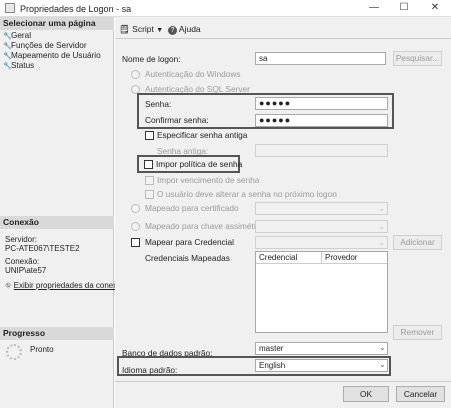  Describe the element at coordinates (148, 164) in the screenshot. I see `enforce-policy-checkbox` at that location.